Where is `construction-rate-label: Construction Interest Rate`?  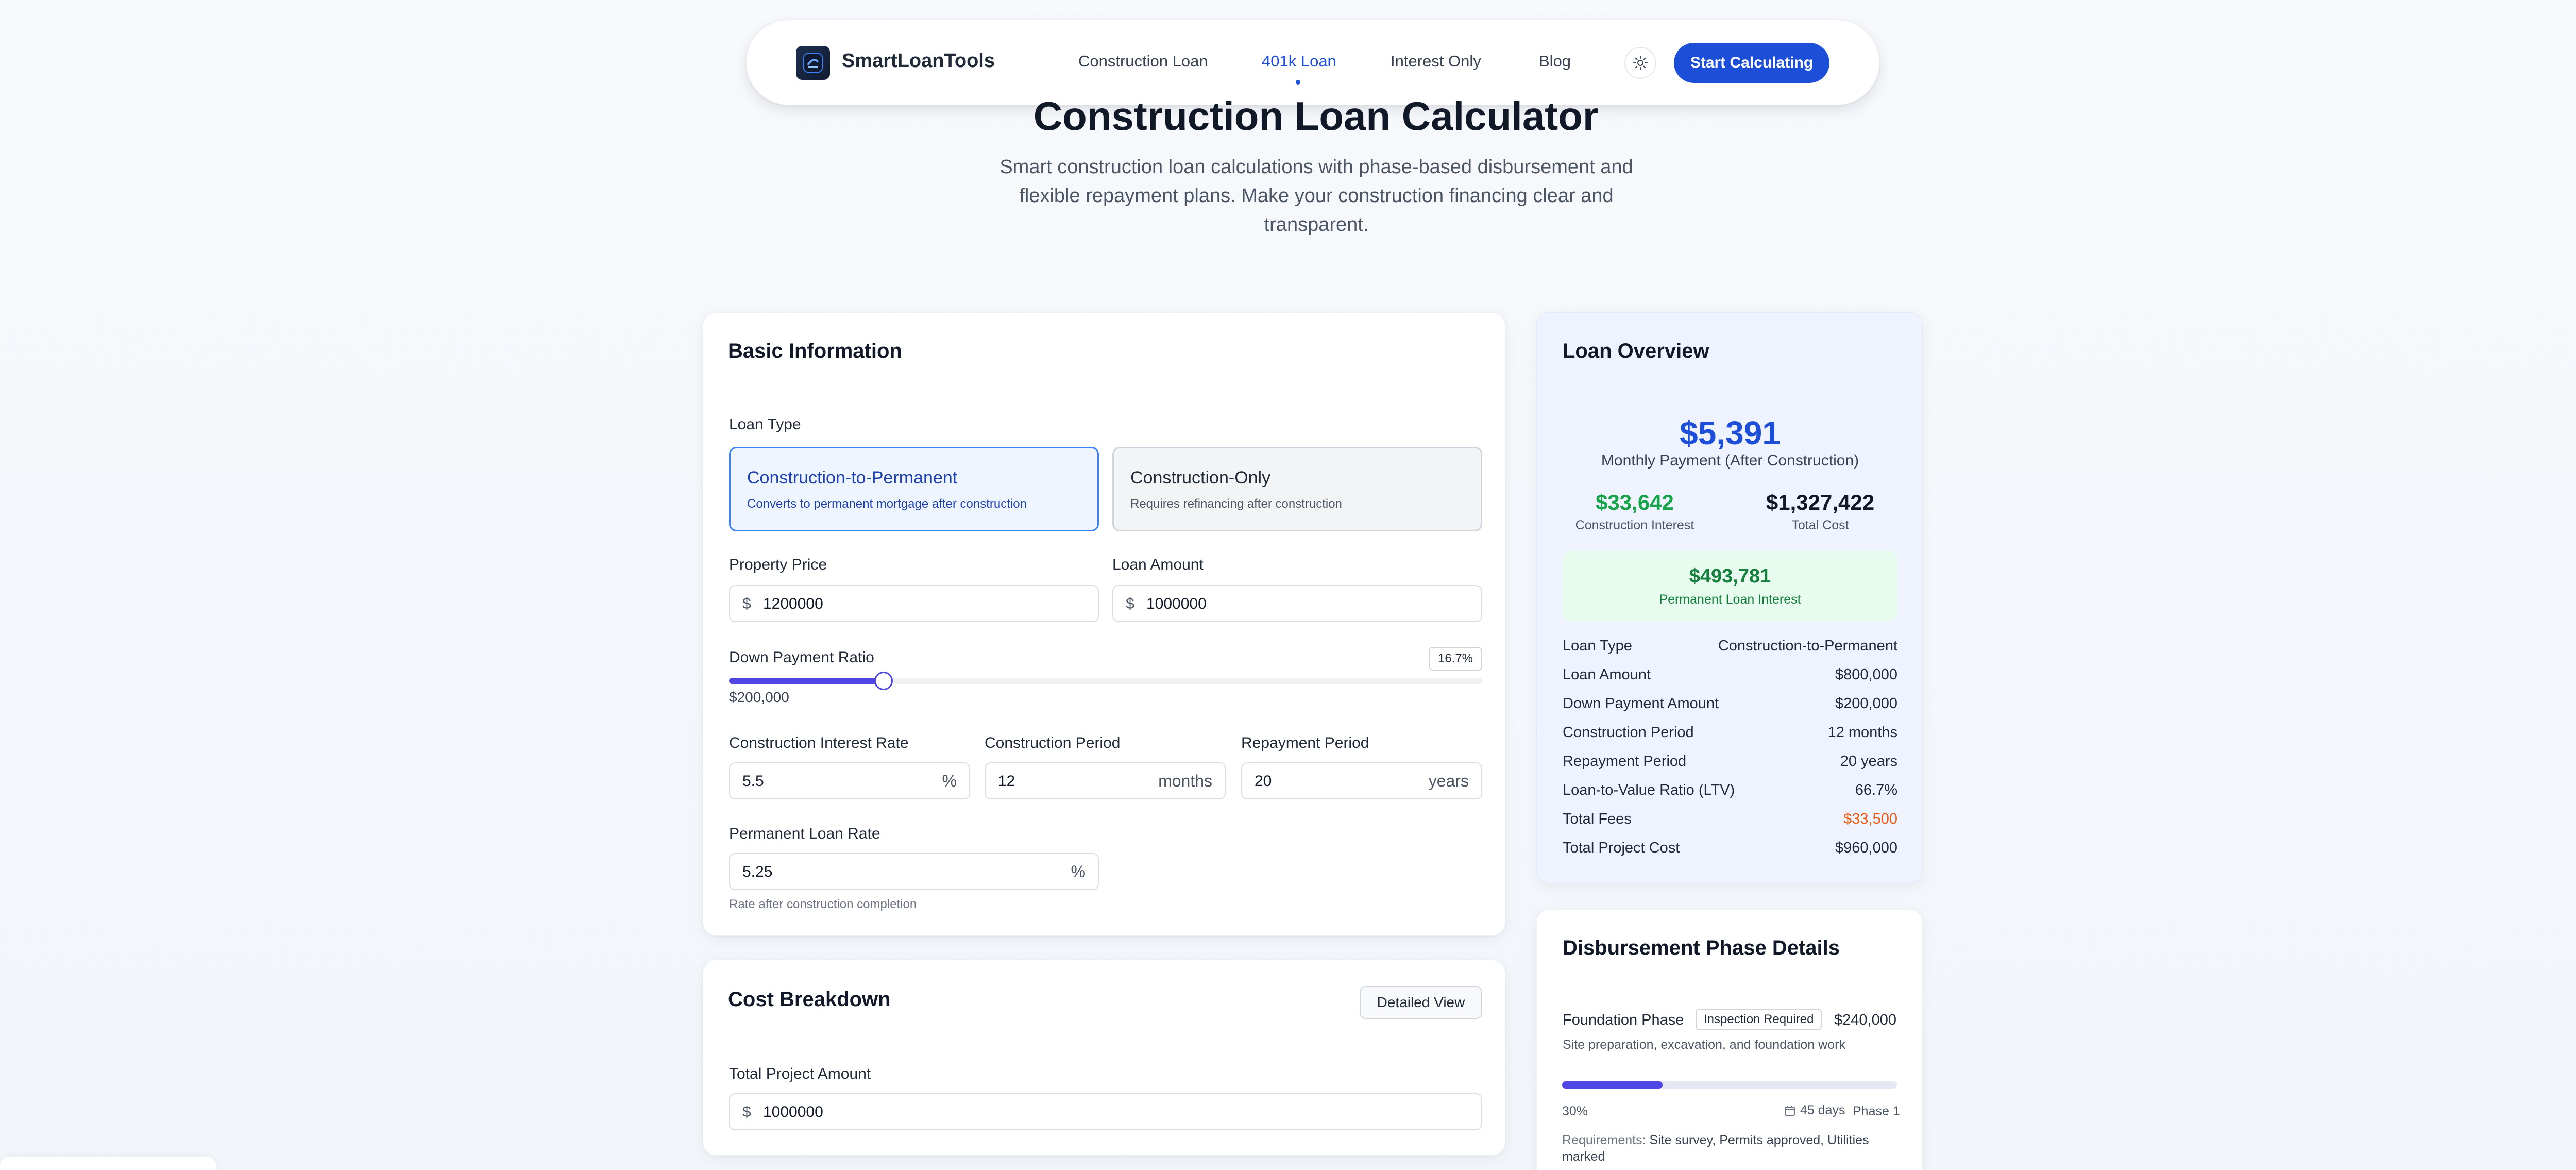 construction-rate-label: Construction Interest Rate is located at coordinates (819, 742).